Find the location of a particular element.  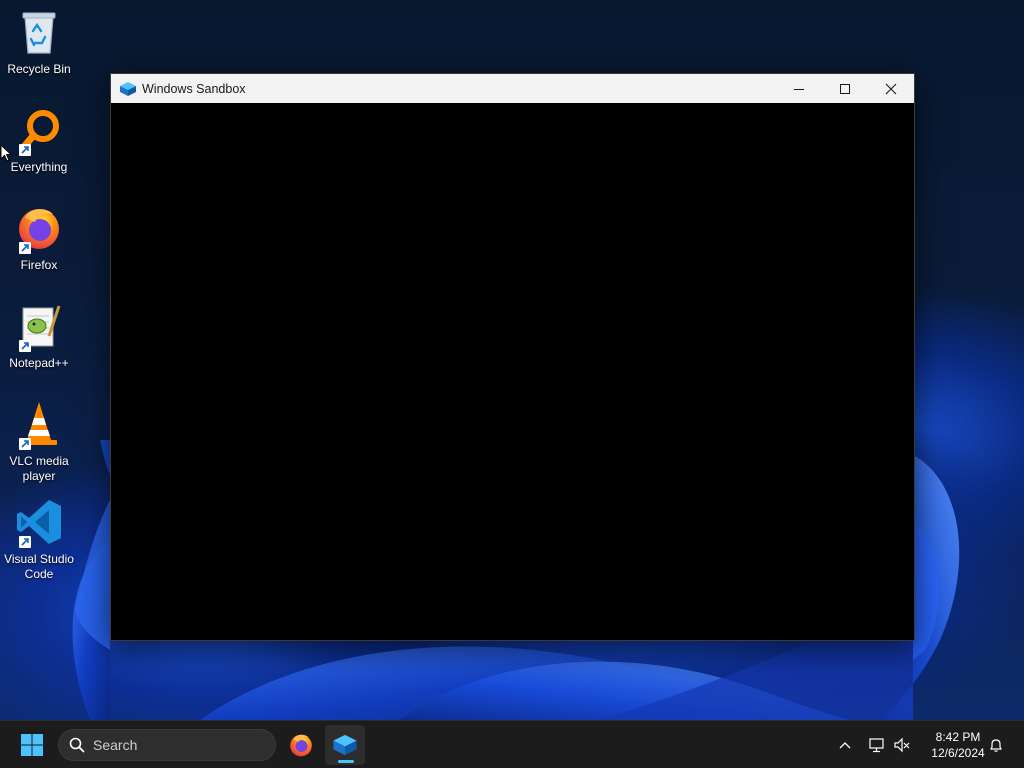

maximize-icon is located at coordinates (845, 88).